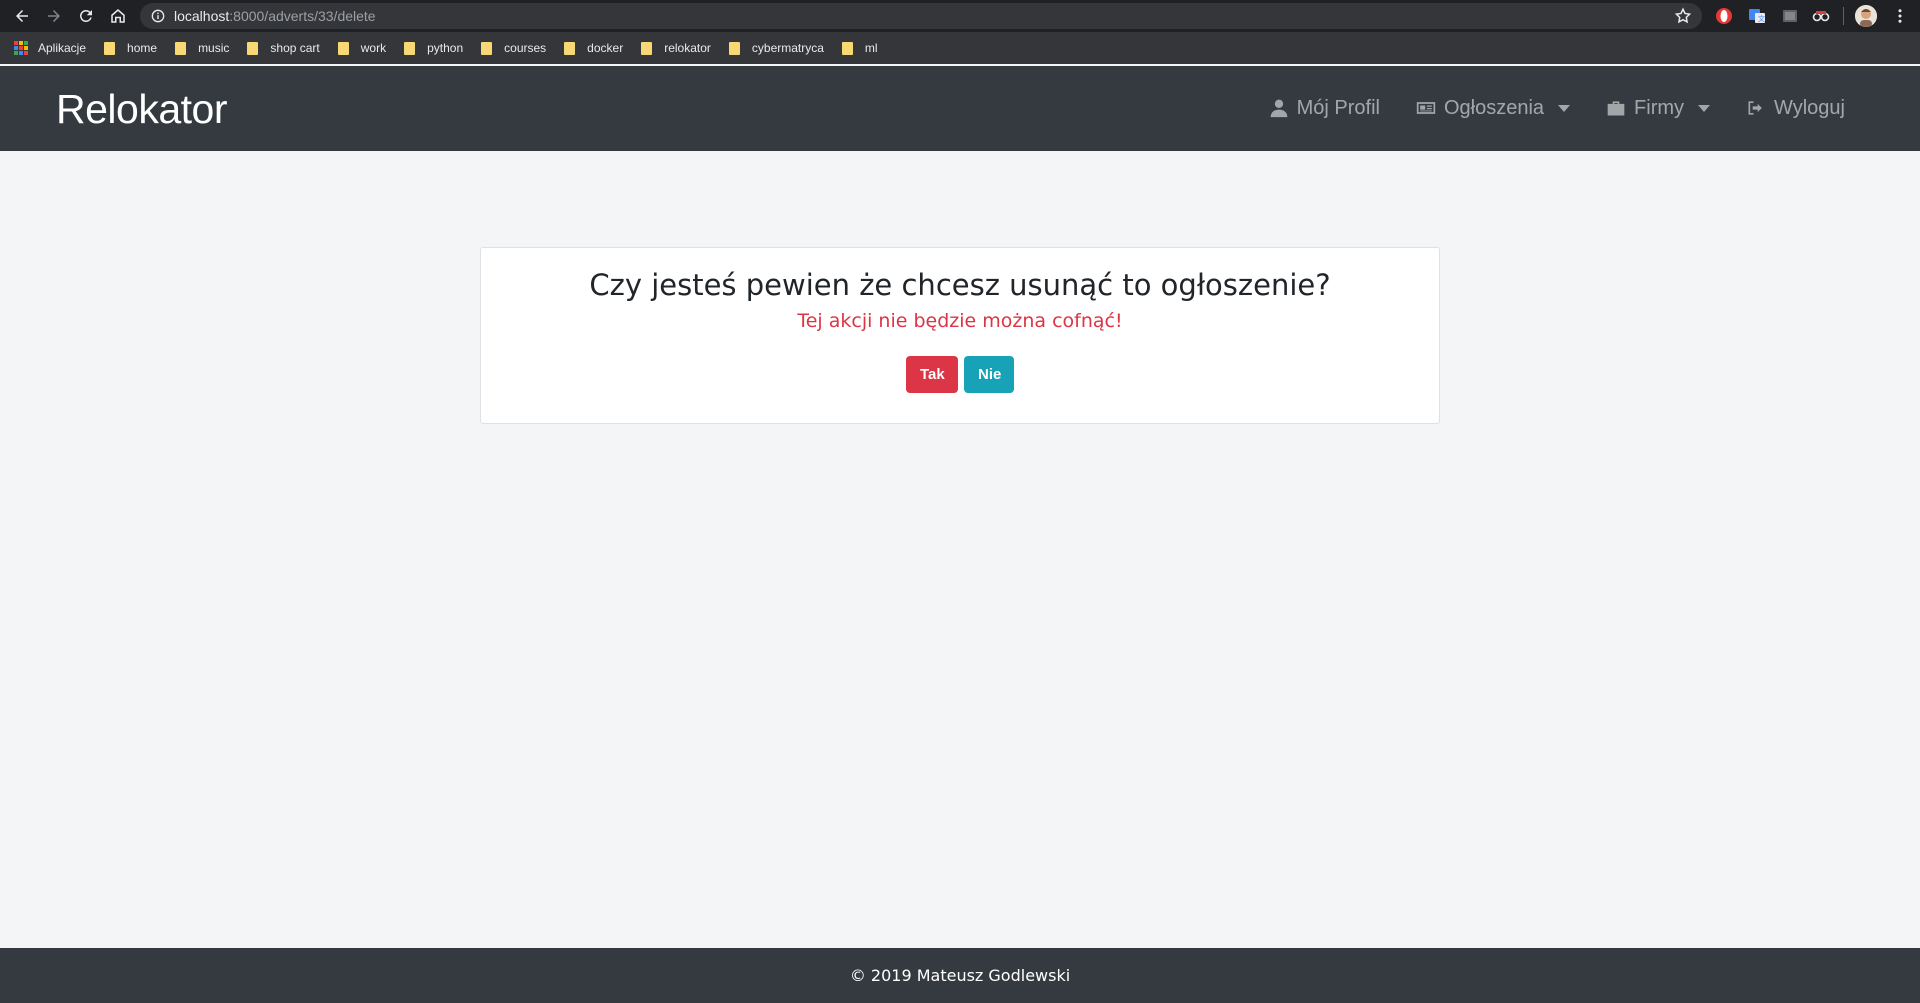  Describe the element at coordinates (1683, 16) in the screenshot. I see `bookmark-star-icon` at that location.